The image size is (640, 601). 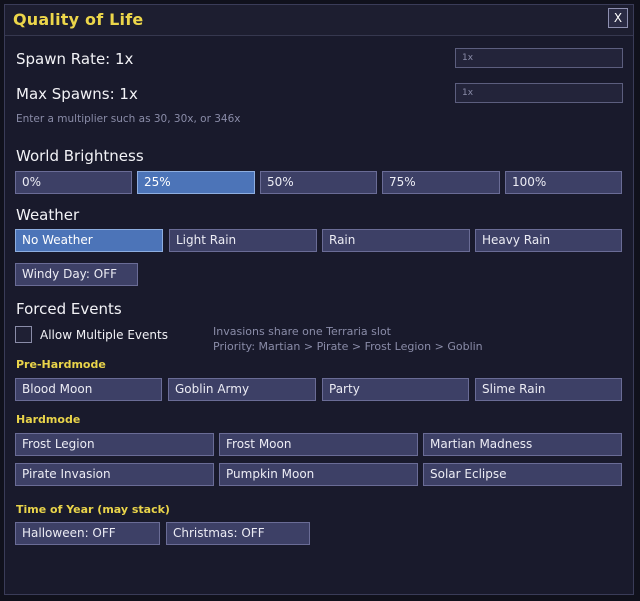 What do you see at coordinates (539, 93) in the screenshot?
I see `max-spawns-input: 1x` at bounding box center [539, 93].